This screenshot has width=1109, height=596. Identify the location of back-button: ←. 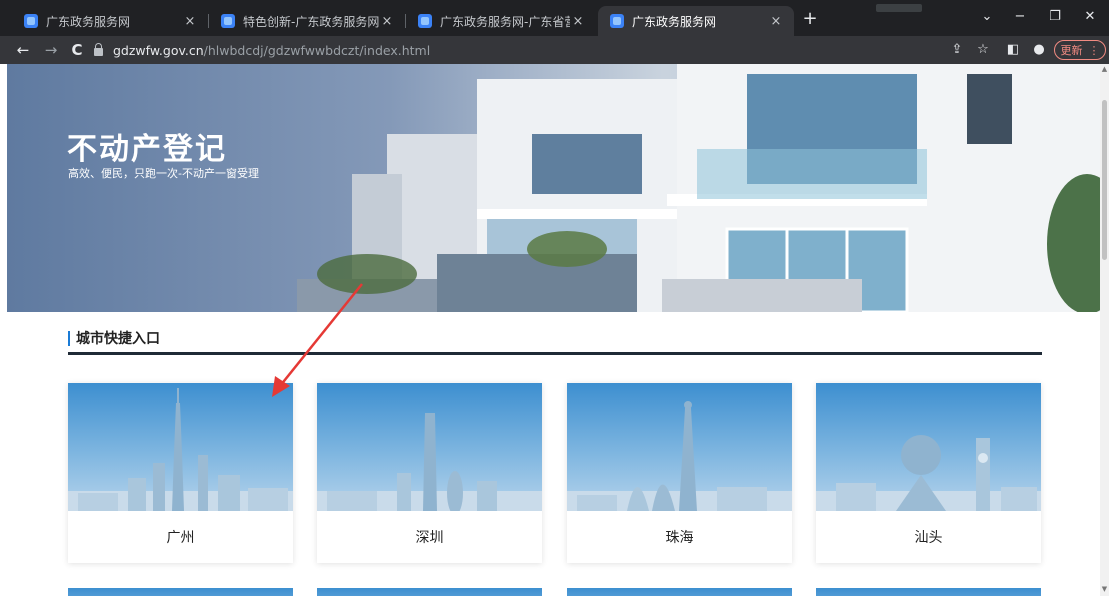
(23, 50).